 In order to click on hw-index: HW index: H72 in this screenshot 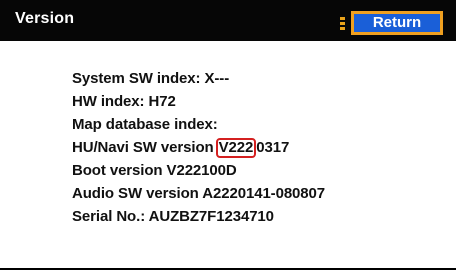, I will do `click(124, 101)`.